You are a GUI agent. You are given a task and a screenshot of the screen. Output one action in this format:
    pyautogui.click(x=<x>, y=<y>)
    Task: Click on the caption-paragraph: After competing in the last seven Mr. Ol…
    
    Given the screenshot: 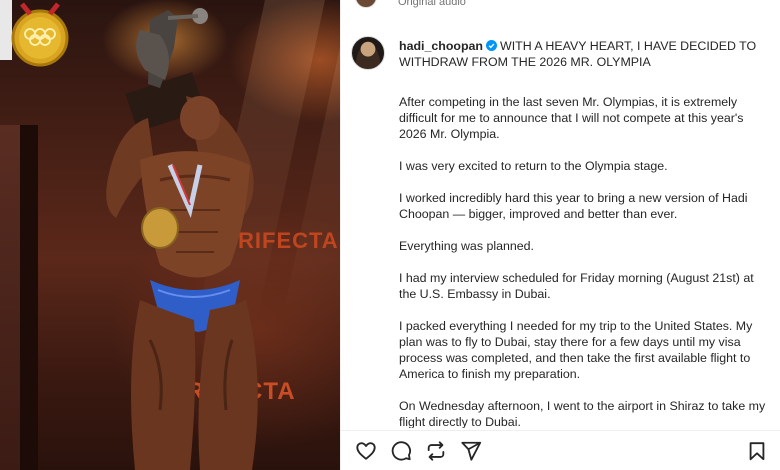 What is the action you would take?
    pyautogui.click(x=571, y=118)
    